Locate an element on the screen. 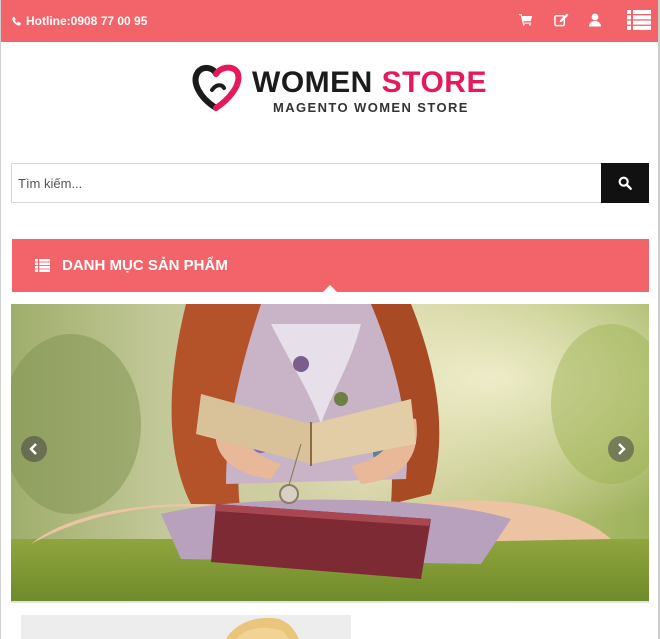 This screenshot has width=660, height=639. slider-next-button is located at coordinates (621, 449).